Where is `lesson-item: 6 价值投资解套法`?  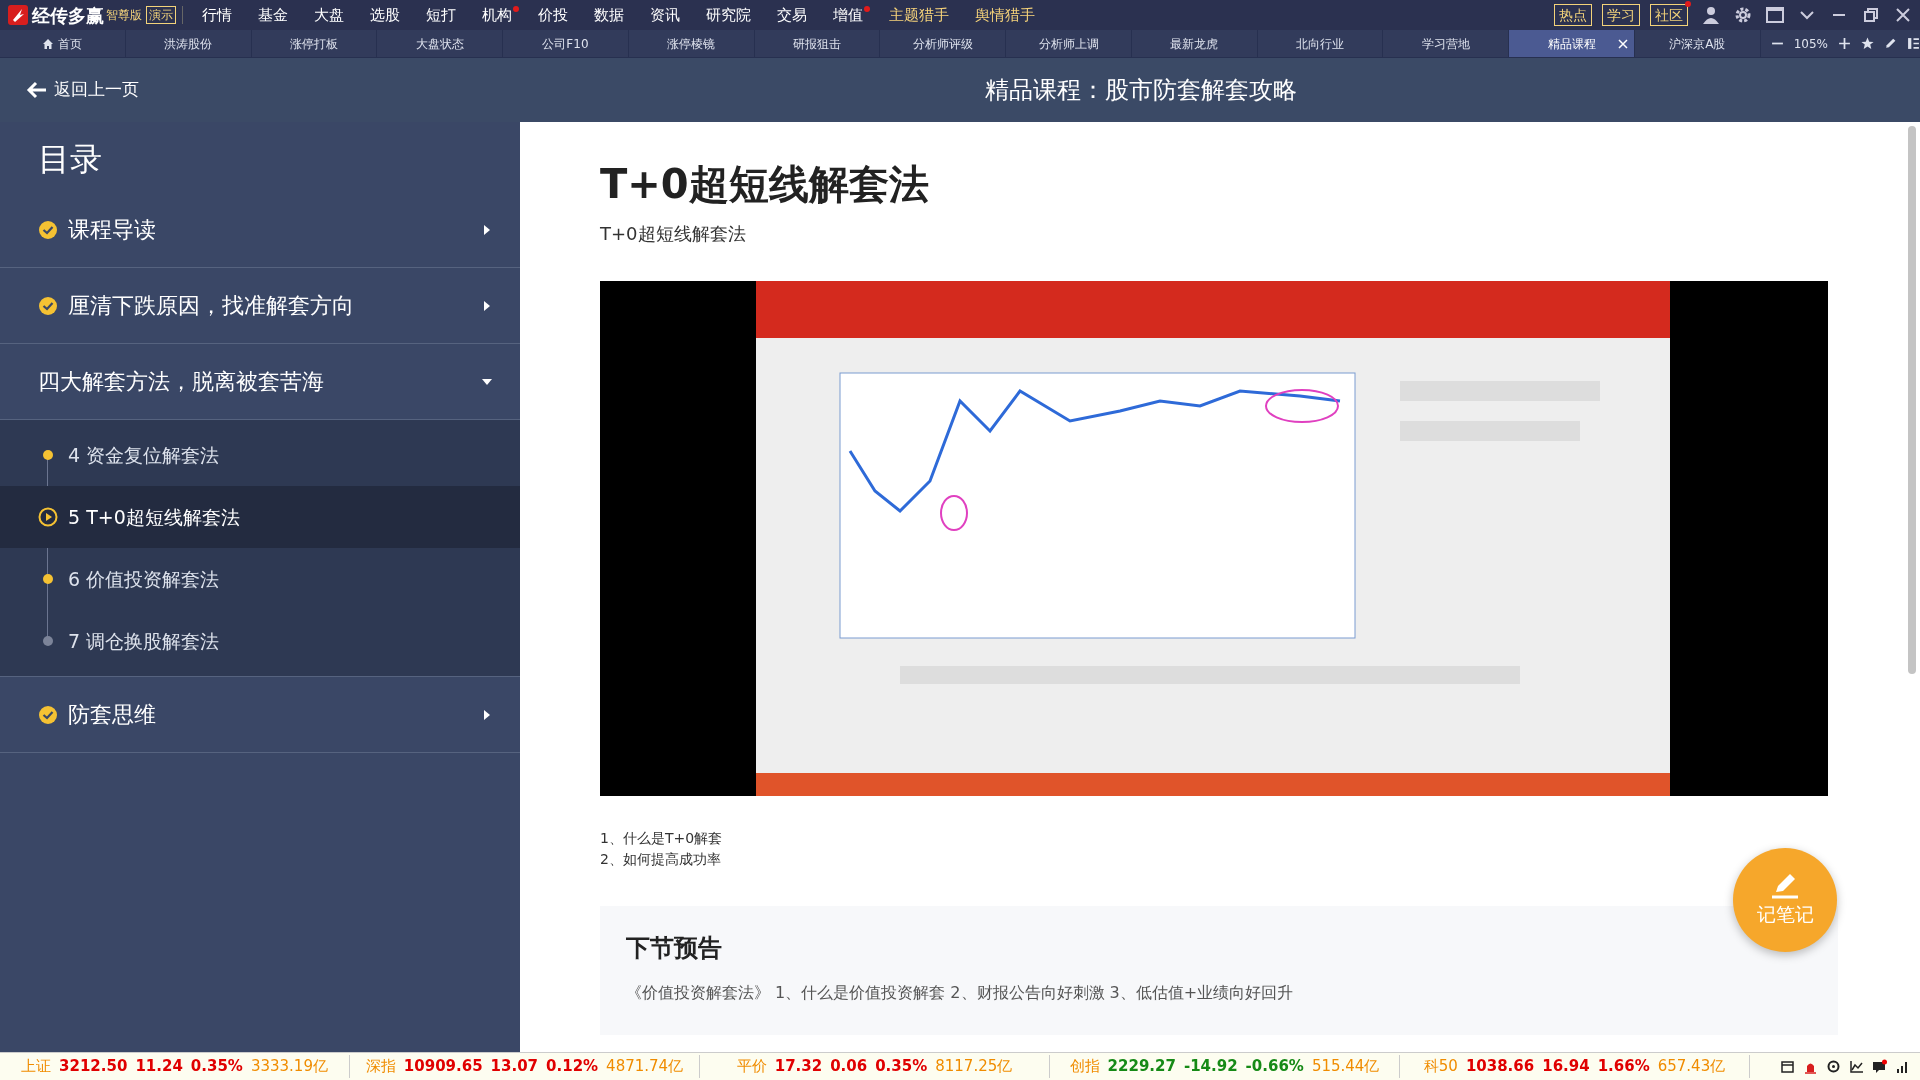
lesson-item: 6 价值投资解套法 is located at coordinates (260, 579).